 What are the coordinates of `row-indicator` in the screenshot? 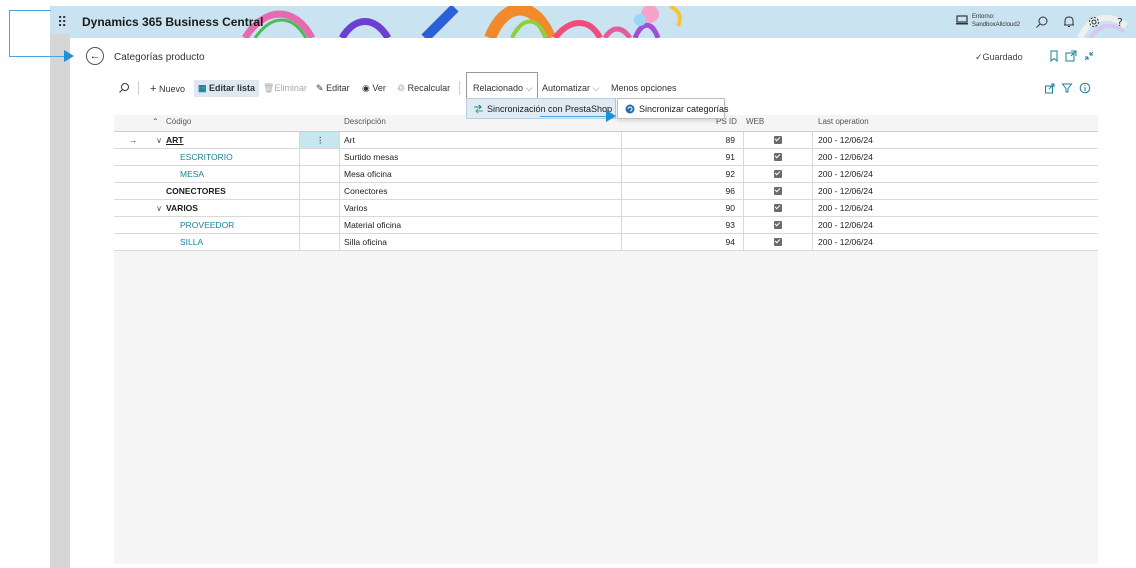 It's located at (133, 157).